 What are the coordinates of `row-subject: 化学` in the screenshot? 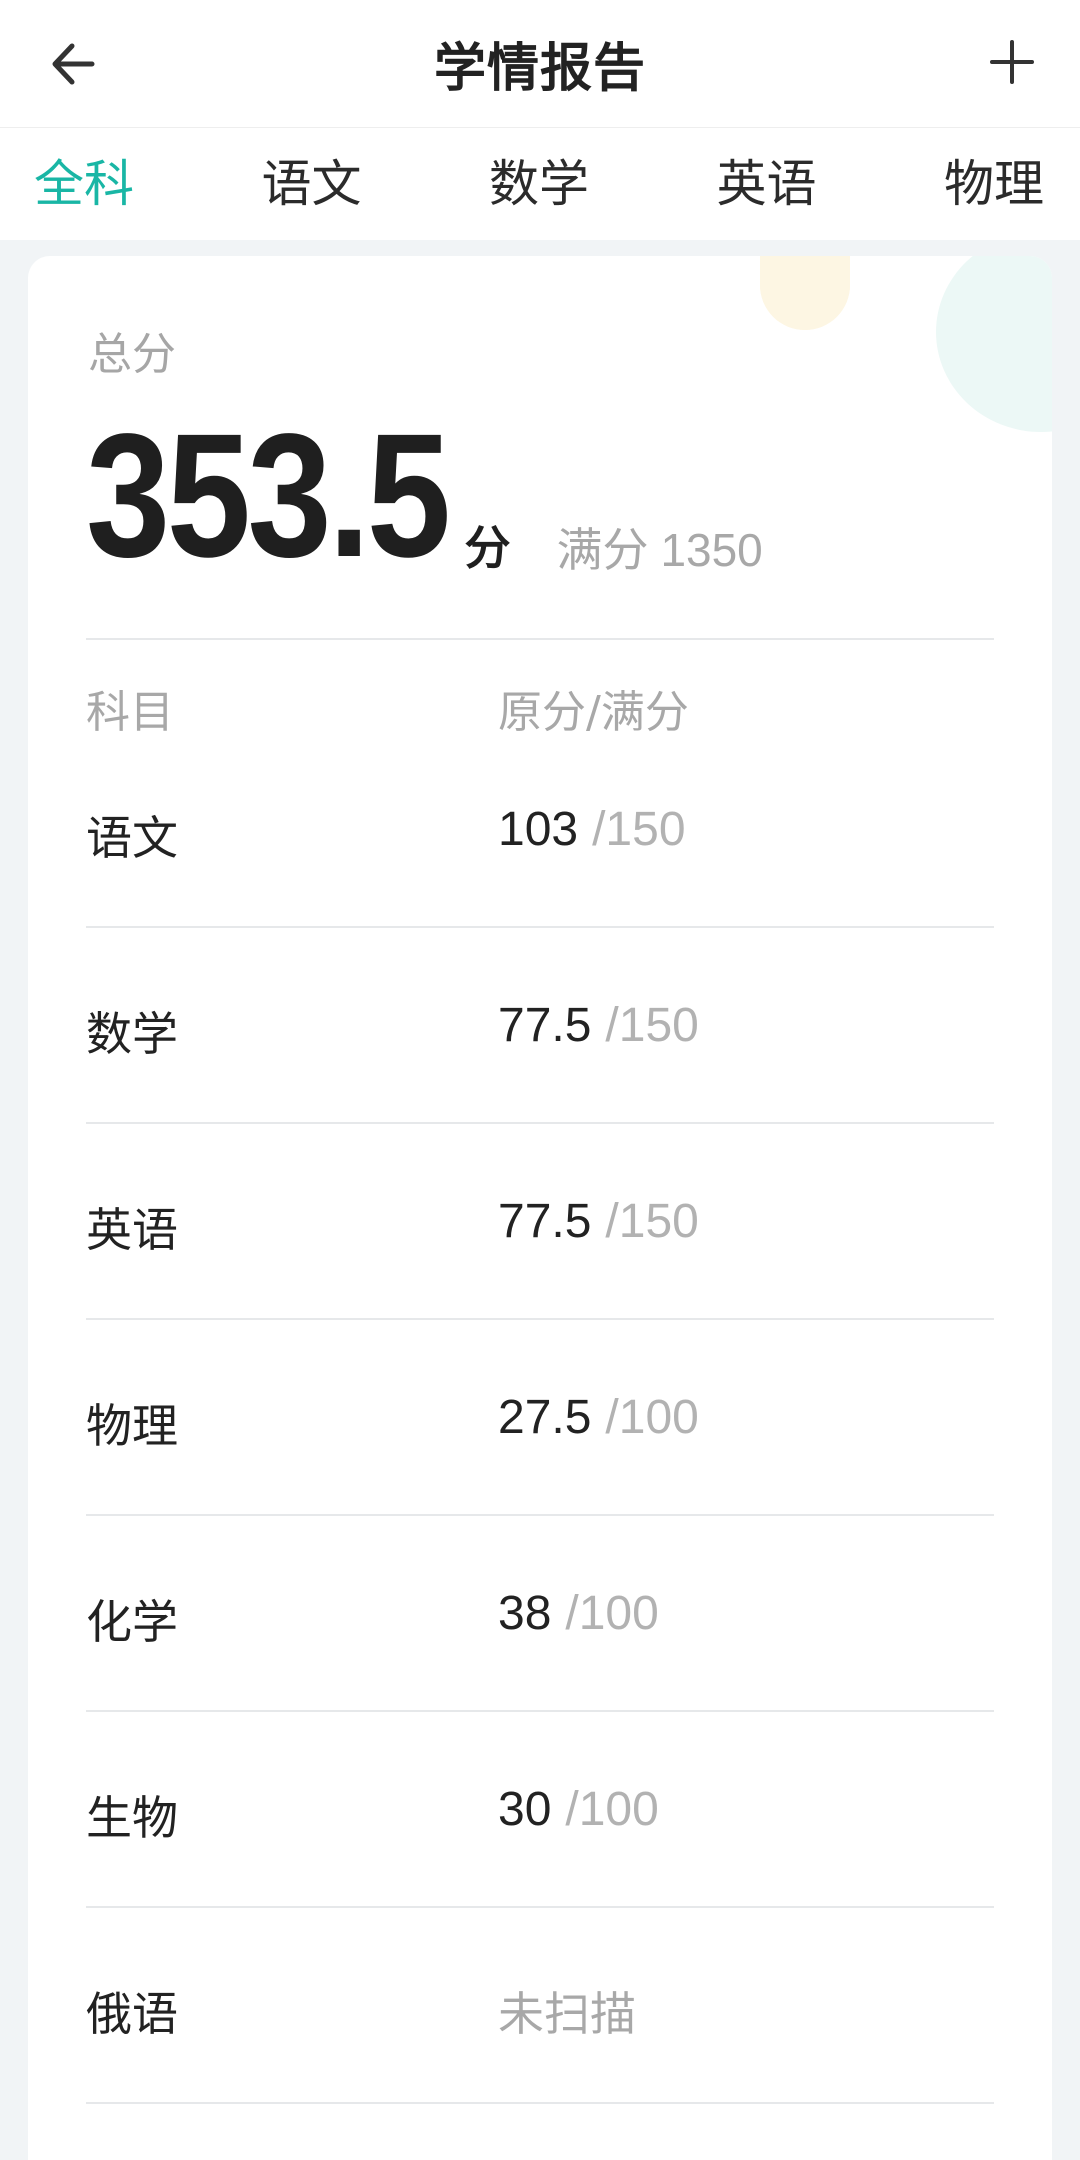 It's located at (132, 1622).